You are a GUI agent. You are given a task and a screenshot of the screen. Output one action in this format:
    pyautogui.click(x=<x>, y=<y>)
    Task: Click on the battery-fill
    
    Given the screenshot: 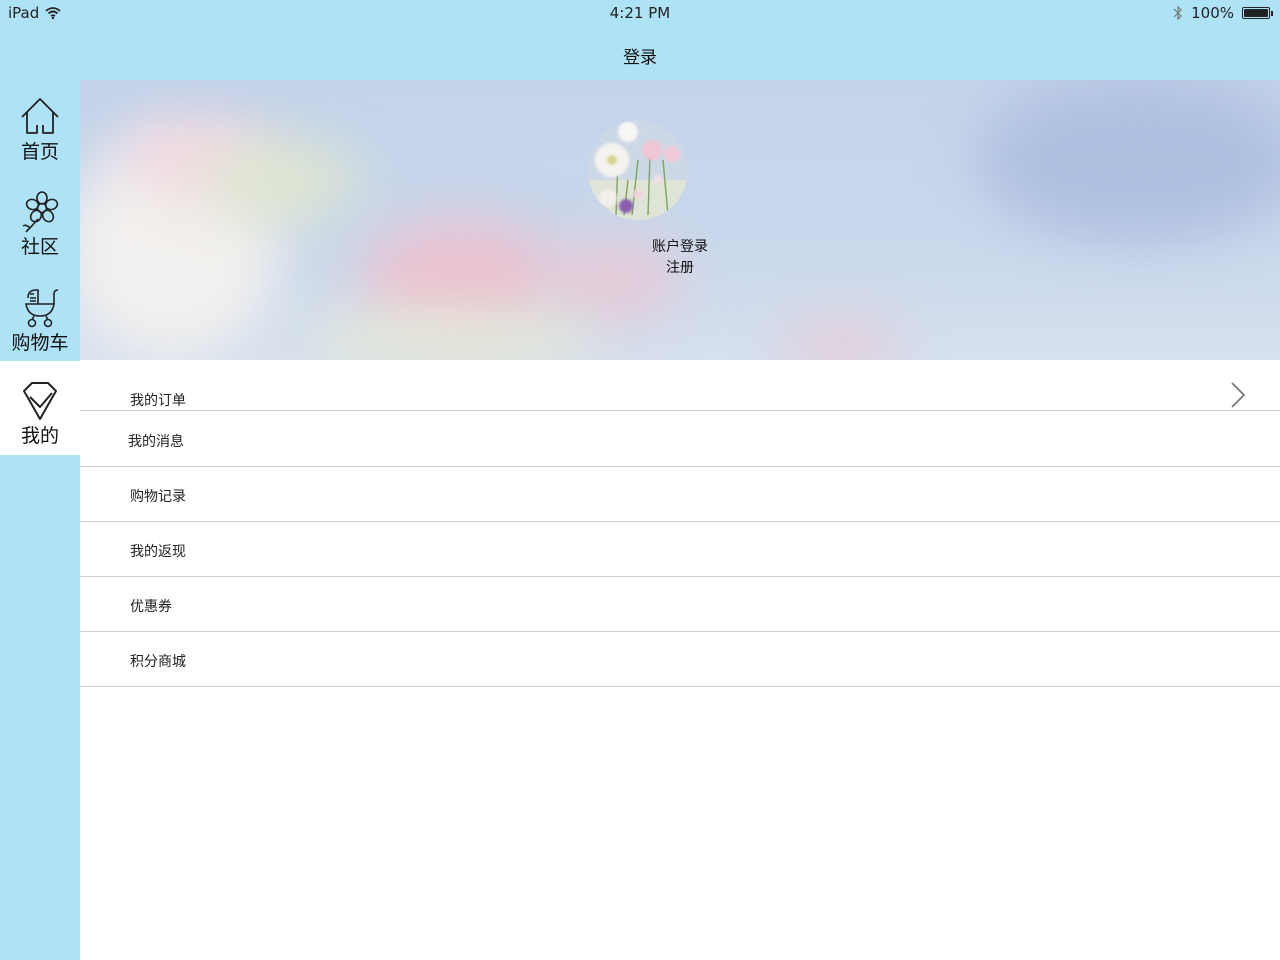 What is the action you would take?
    pyautogui.click(x=1256, y=13)
    